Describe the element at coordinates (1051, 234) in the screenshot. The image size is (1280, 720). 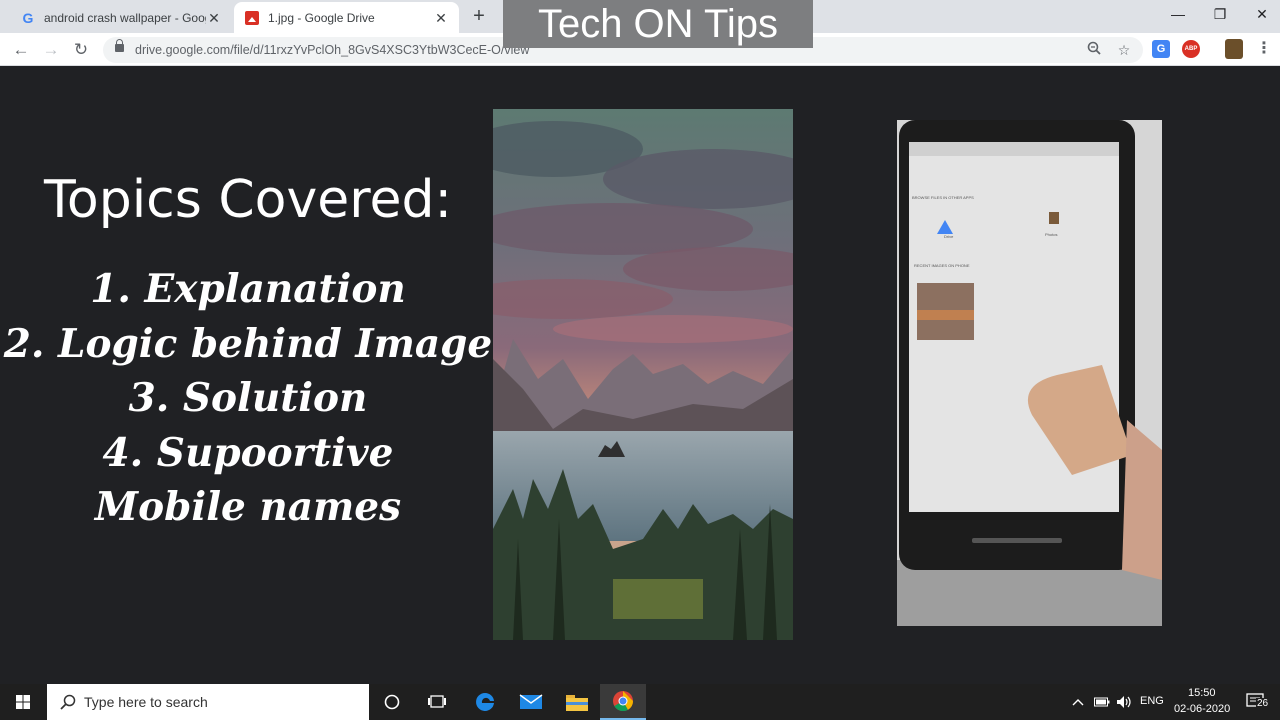
I see `phone-photos-label: Photos` at that location.